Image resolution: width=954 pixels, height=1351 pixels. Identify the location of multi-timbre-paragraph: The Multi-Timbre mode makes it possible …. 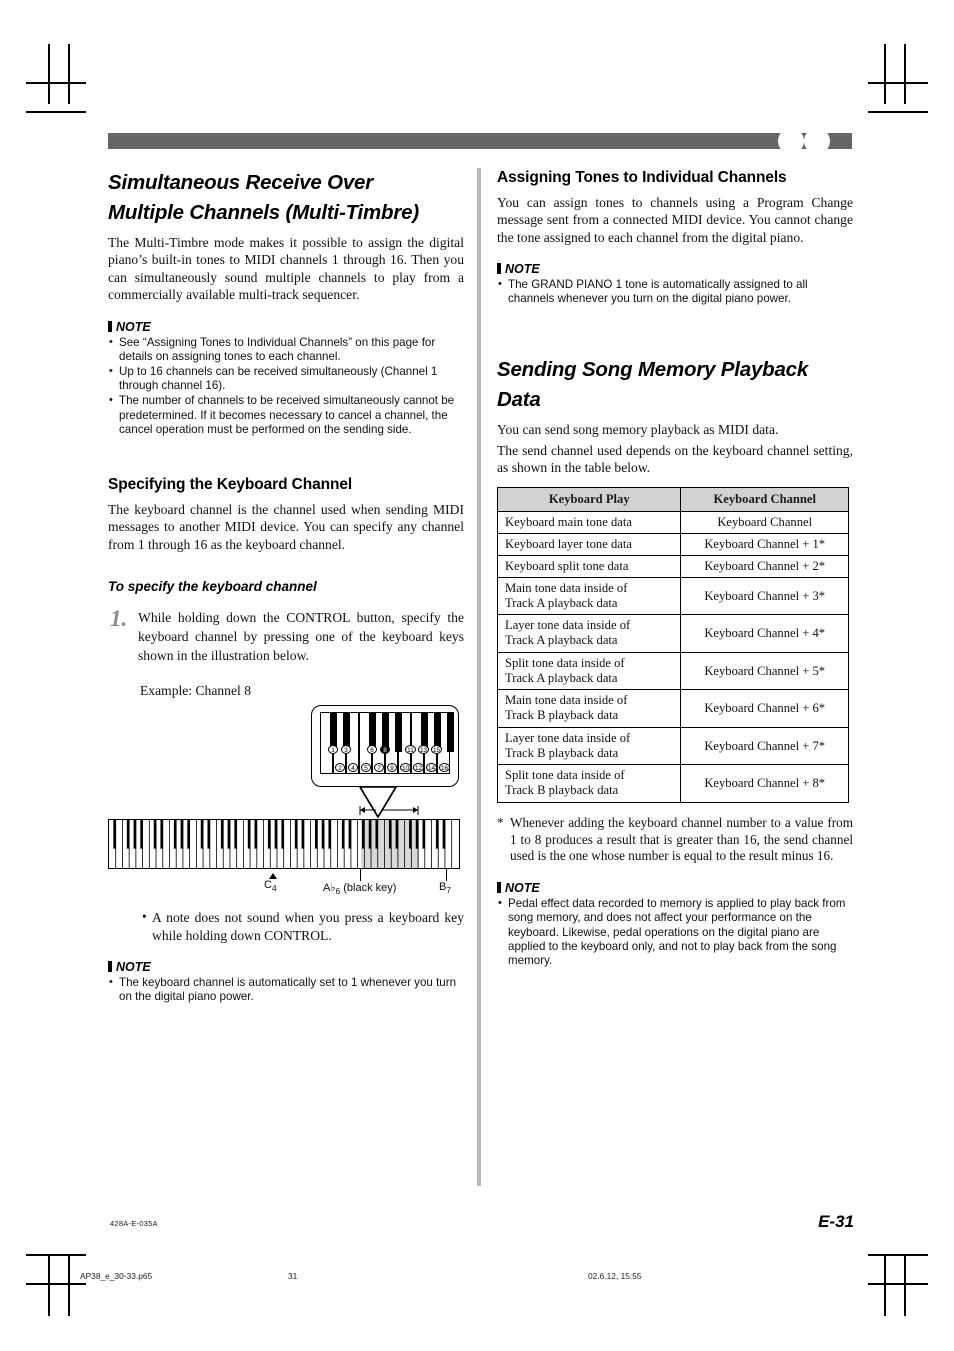
(286, 269).